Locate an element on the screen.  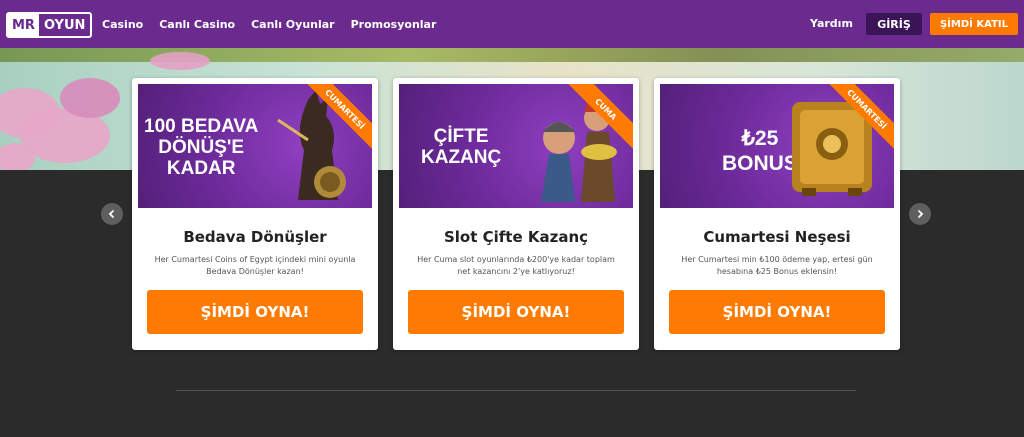
site-logo: MR OYUN is located at coordinates (49, 25).